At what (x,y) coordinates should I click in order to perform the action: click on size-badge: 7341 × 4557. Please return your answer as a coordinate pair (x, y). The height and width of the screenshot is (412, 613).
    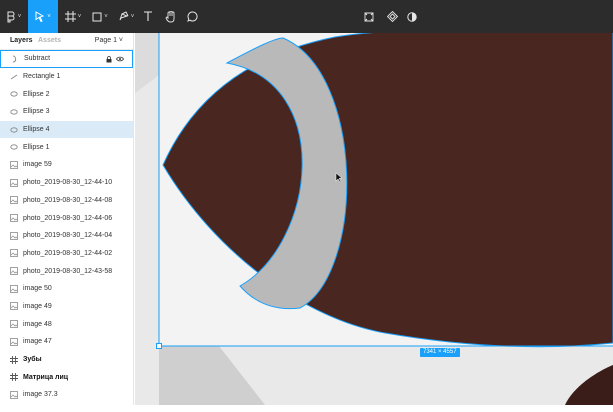
    Looking at the image, I should click on (440, 352).